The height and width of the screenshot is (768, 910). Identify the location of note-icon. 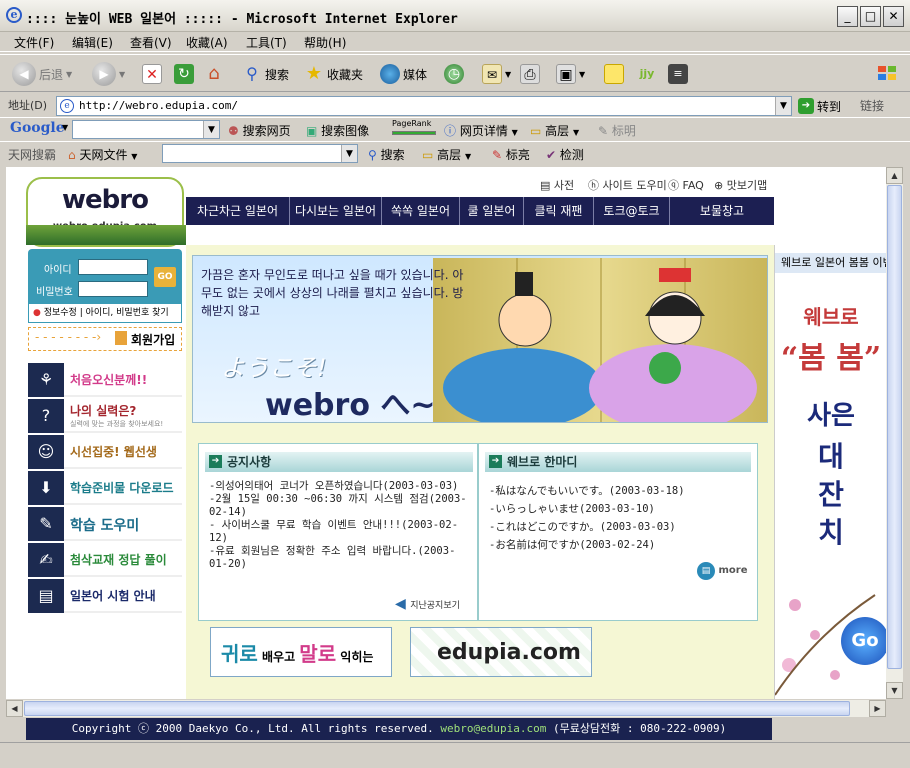
(614, 74).